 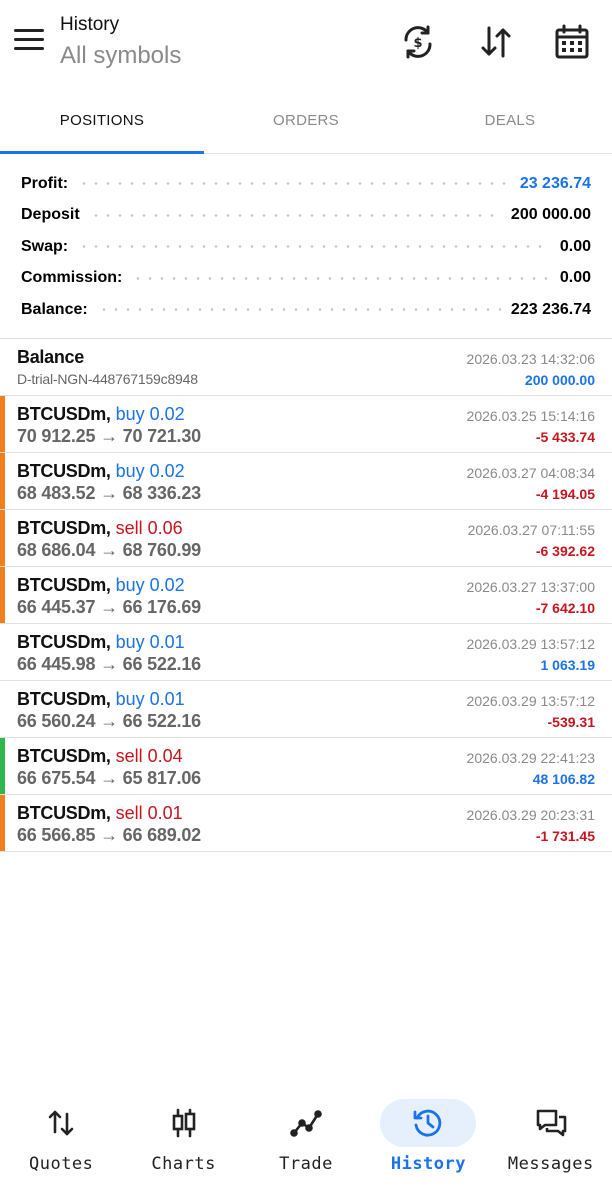 I want to click on position-pnl: -539.31, so click(x=571, y=722).